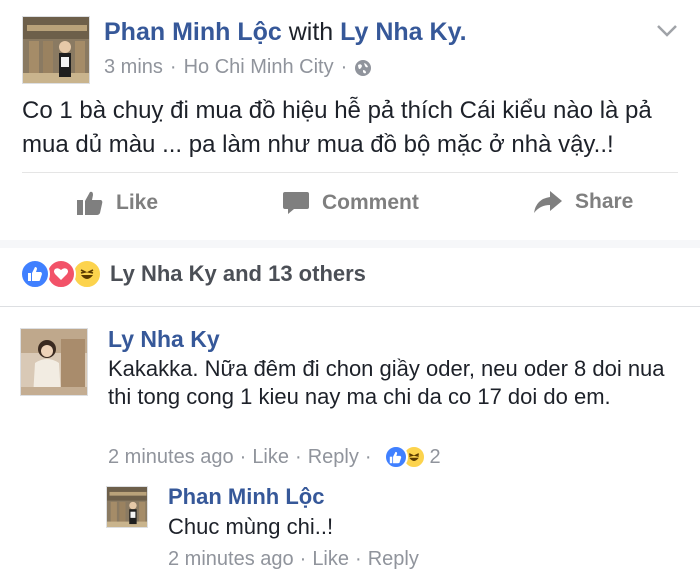  I want to click on share-button: Share, so click(583, 202).